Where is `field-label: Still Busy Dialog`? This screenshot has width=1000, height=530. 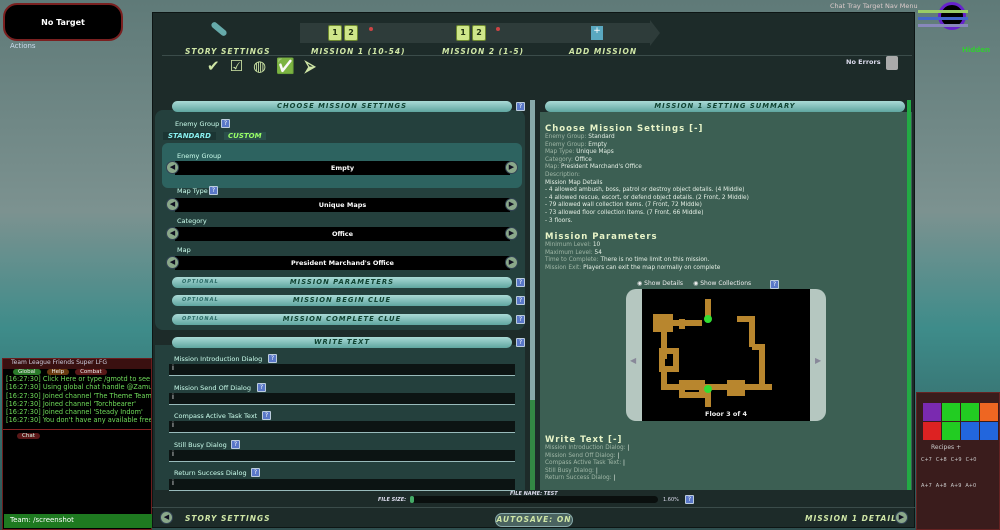 field-label: Still Busy Dialog is located at coordinates (200, 445).